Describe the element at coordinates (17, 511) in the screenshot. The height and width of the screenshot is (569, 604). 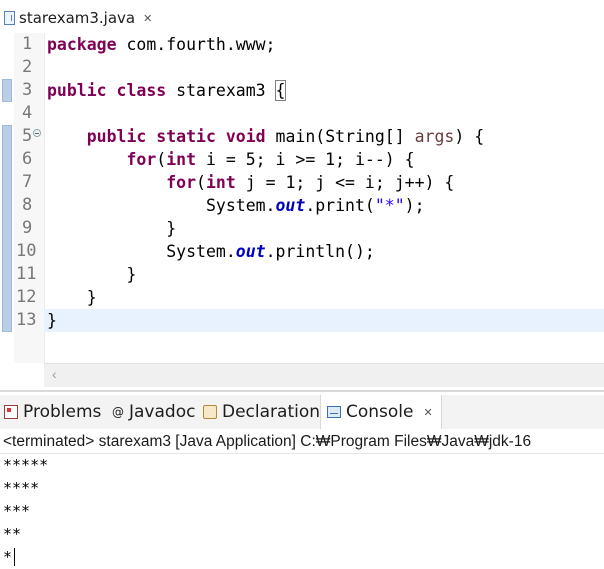
I see `output-line: ***` at that location.